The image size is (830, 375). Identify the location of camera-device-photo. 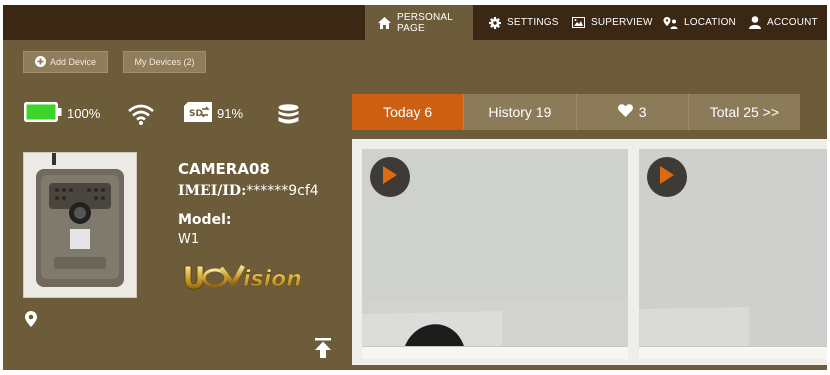
(80, 225).